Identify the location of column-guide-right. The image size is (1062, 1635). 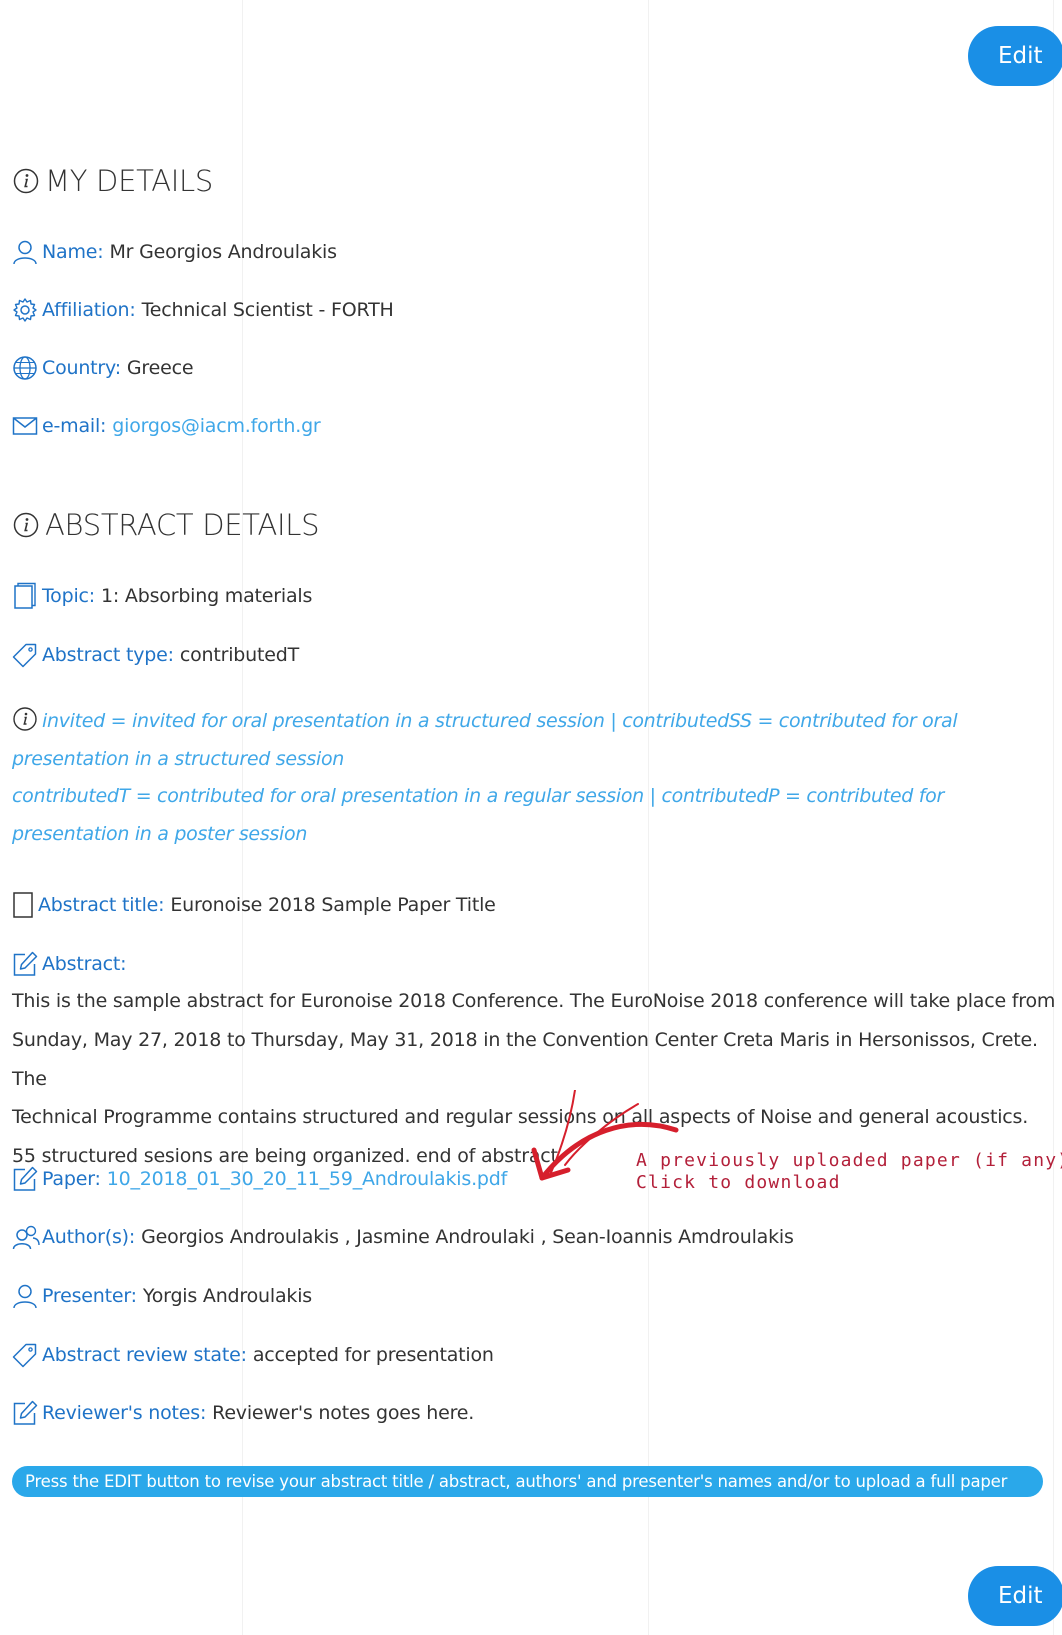
(1053, 817).